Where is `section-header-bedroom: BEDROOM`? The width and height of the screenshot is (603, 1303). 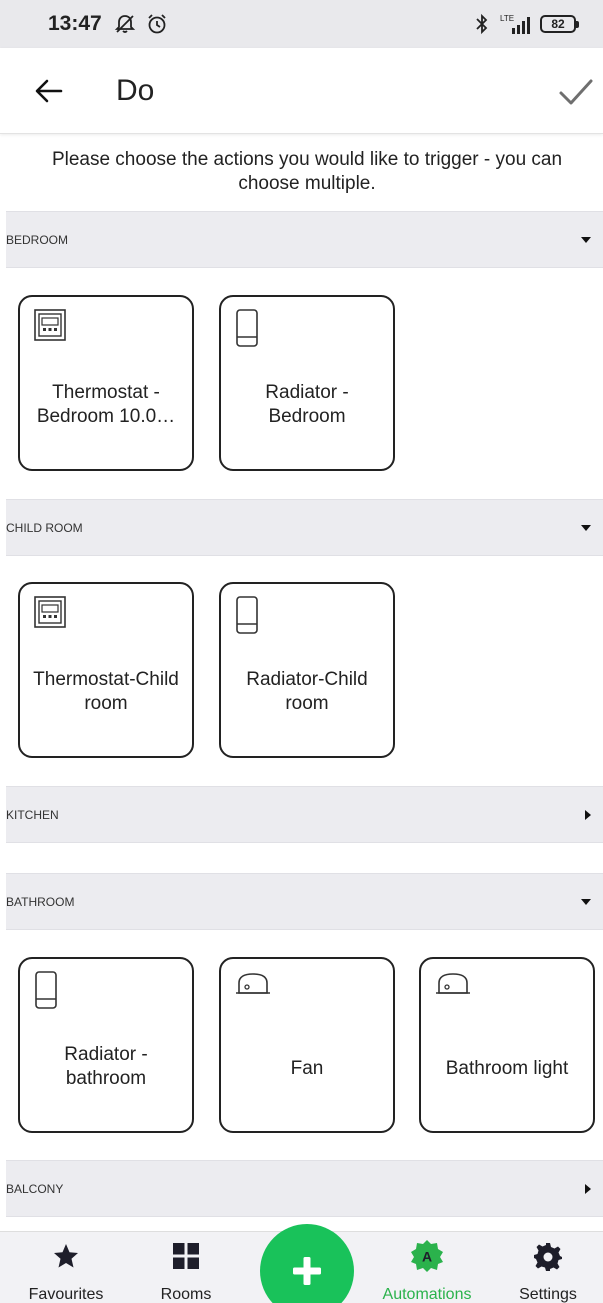
section-header-bedroom: BEDROOM is located at coordinates (304, 239).